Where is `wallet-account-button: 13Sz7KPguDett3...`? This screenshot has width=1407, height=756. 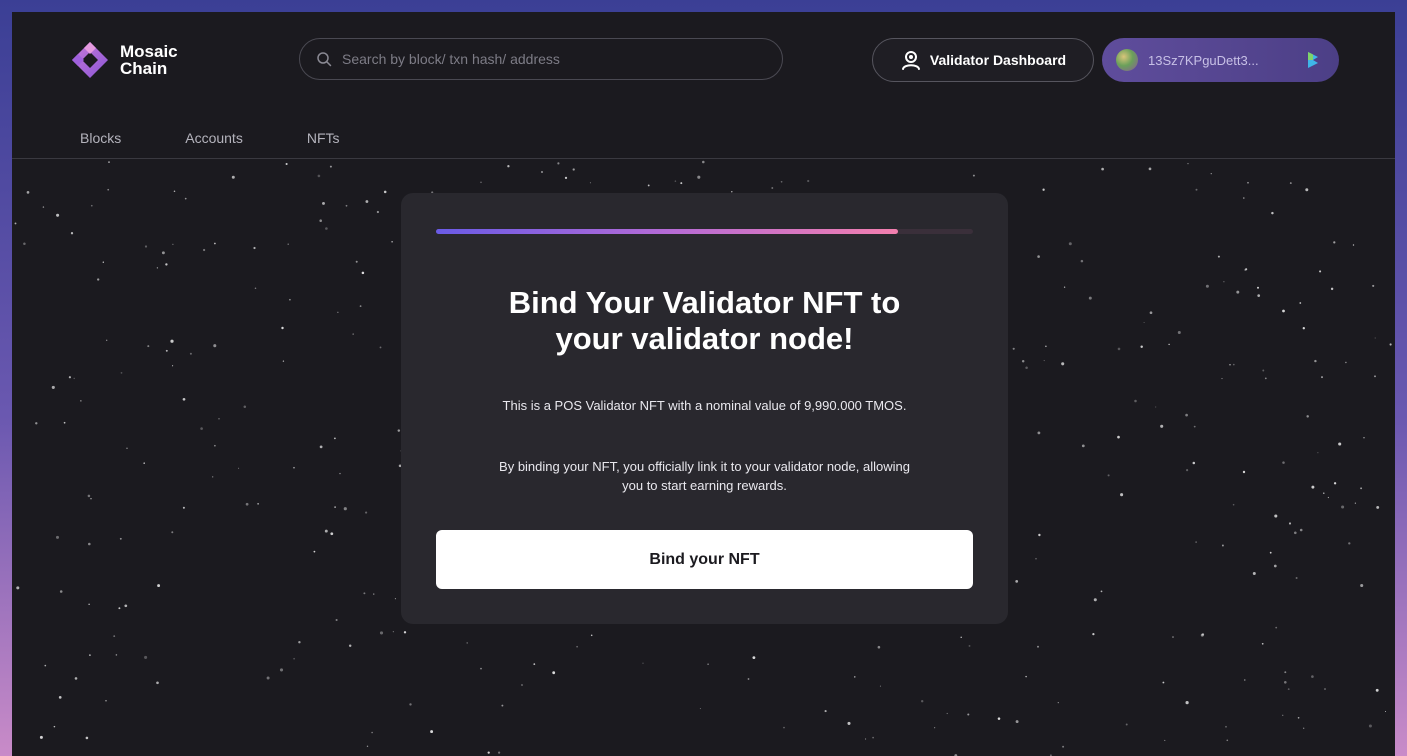 wallet-account-button: 13Sz7KPguDett3... is located at coordinates (1220, 60).